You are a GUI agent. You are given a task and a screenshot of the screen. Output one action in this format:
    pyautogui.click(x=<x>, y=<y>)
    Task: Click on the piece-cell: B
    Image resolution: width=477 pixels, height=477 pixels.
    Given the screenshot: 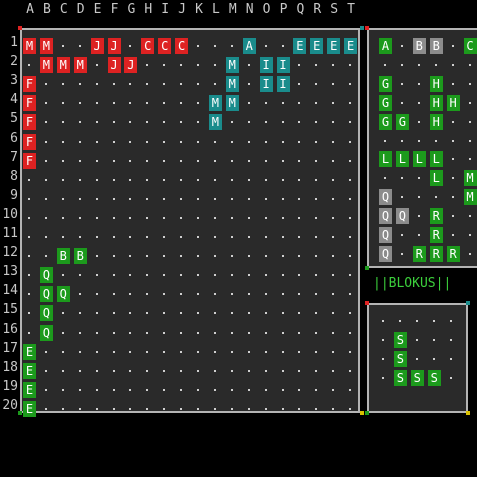 What is the action you would take?
    pyautogui.click(x=436, y=46)
    